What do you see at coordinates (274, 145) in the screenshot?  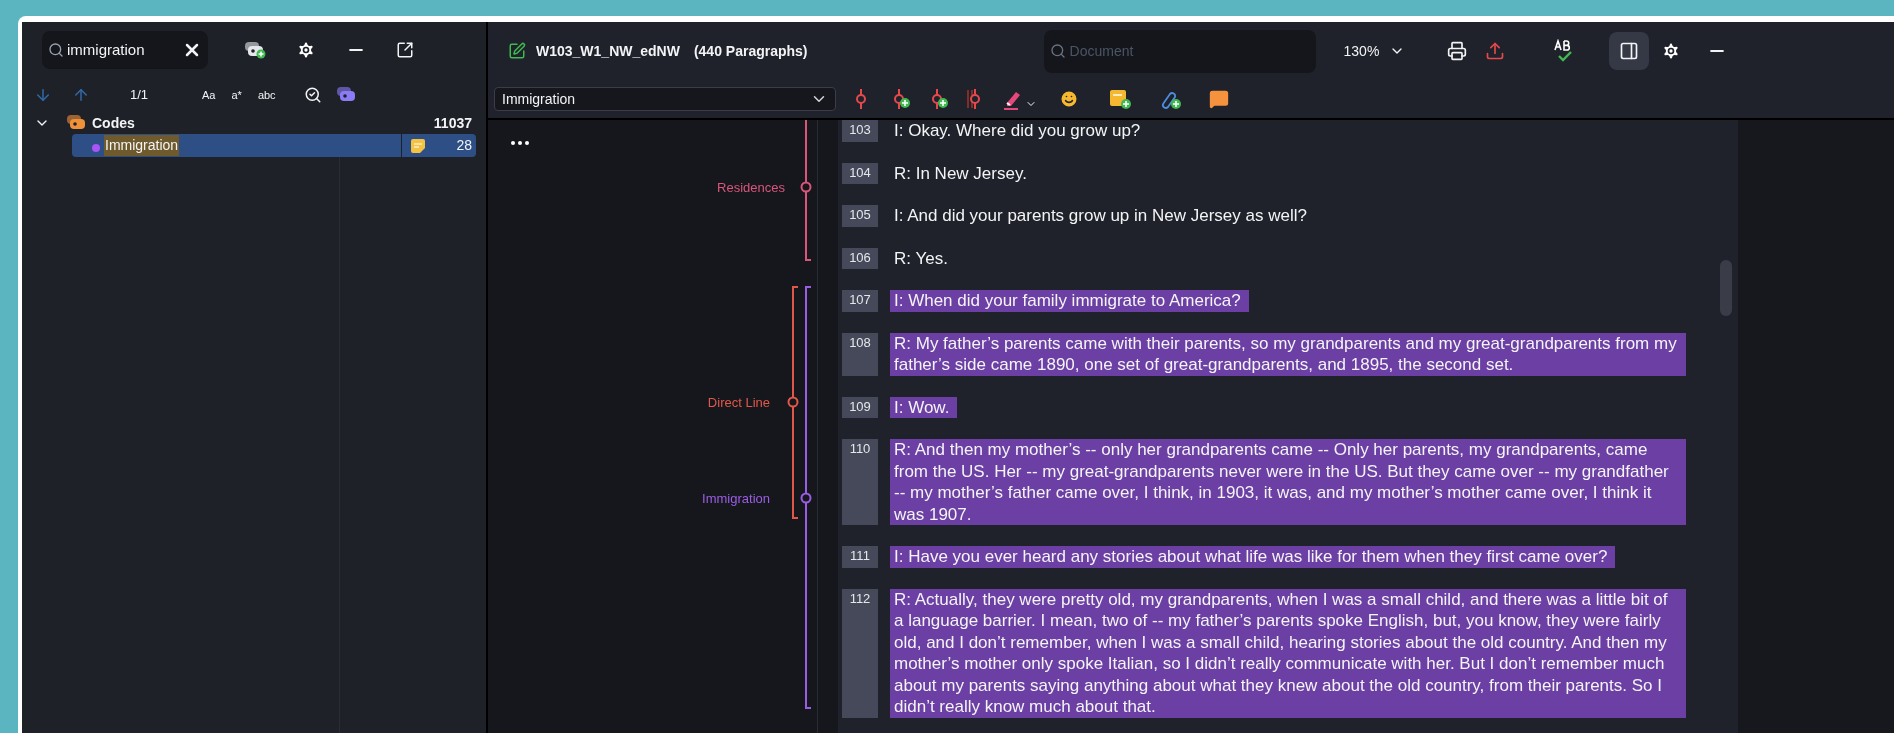 I see `tree-item: Immigration 28` at bounding box center [274, 145].